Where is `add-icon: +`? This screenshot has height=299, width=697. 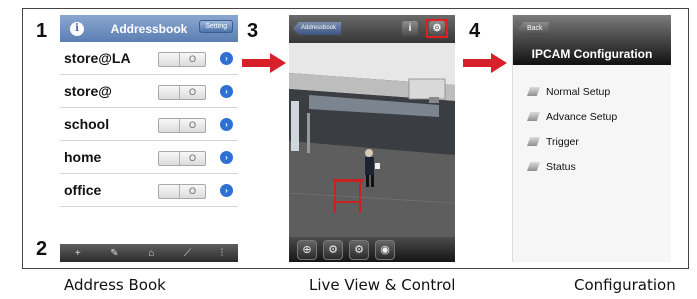 add-icon: + is located at coordinates (78, 253).